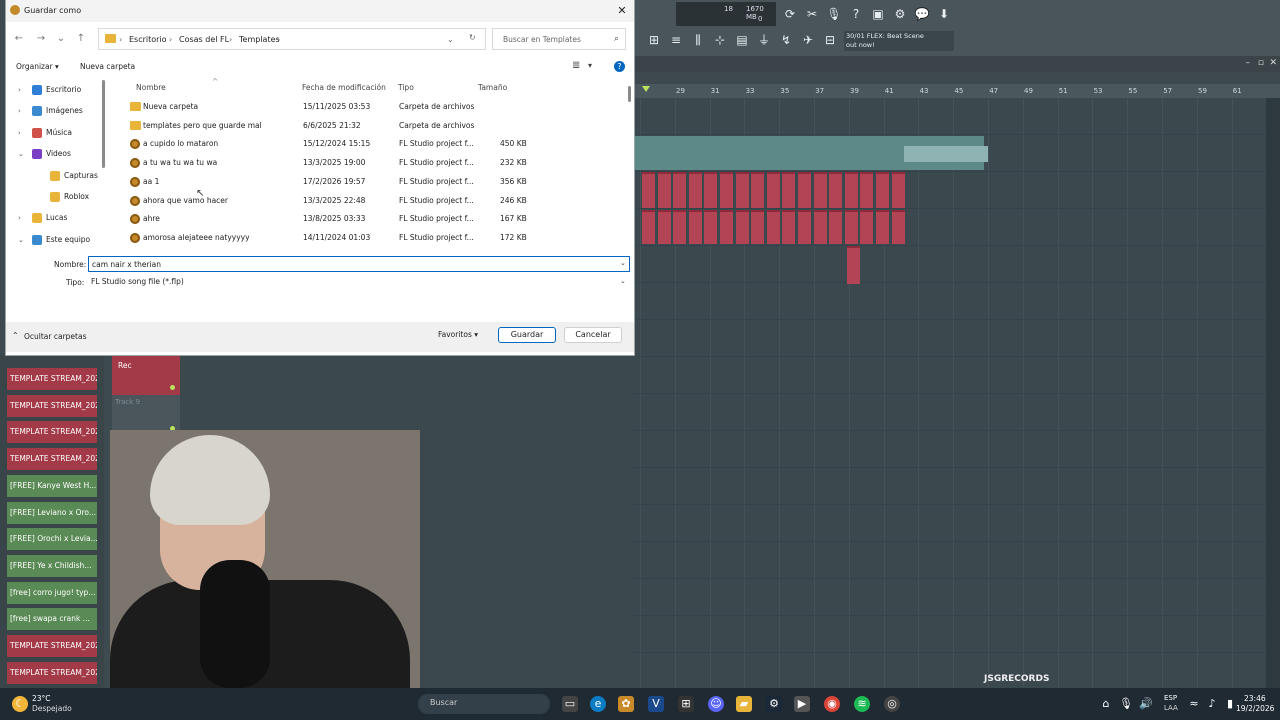  What do you see at coordinates (764, 40) in the screenshot?
I see `plug-icon: ⏚` at bounding box center [764, 40].